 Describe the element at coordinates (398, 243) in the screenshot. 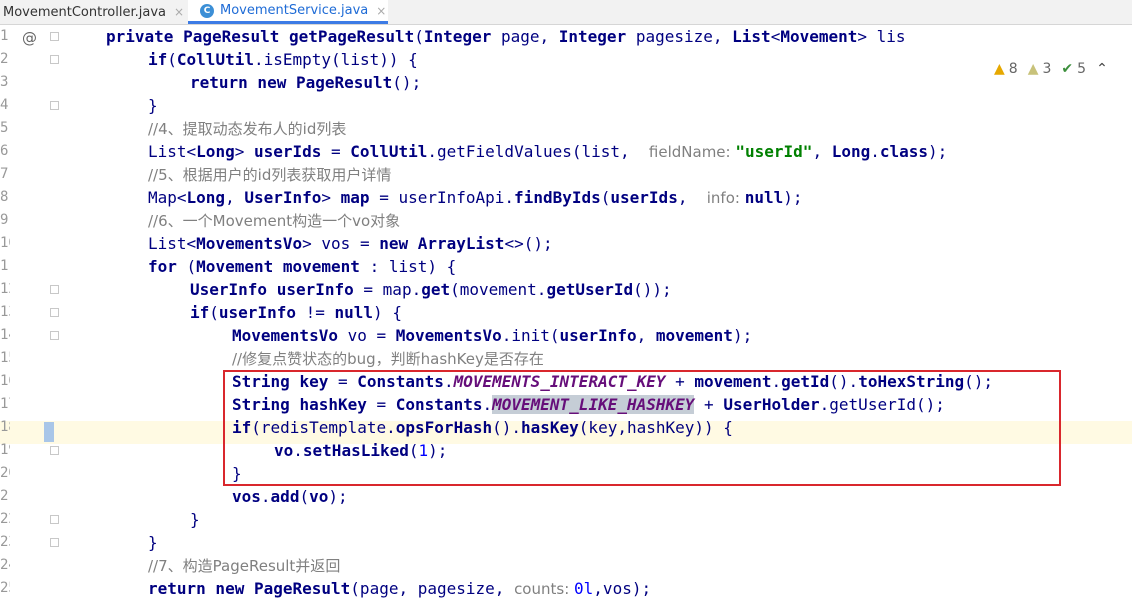

I see `code-token: new` at that location.